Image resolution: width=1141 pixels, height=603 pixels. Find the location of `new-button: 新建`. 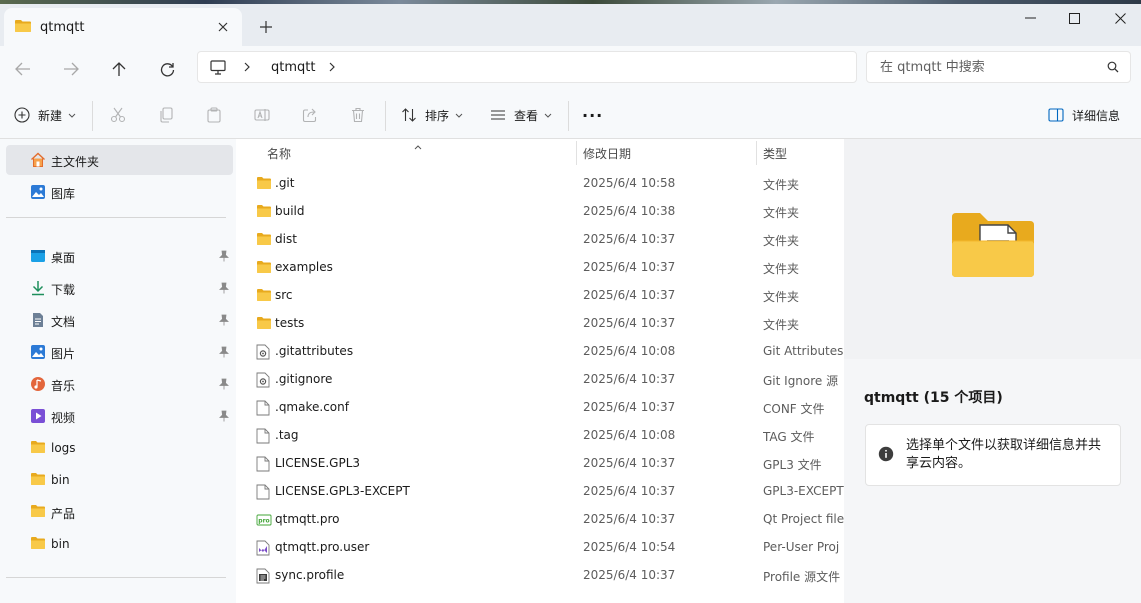

new-button: 新建 is located at coordinates (45, 115).